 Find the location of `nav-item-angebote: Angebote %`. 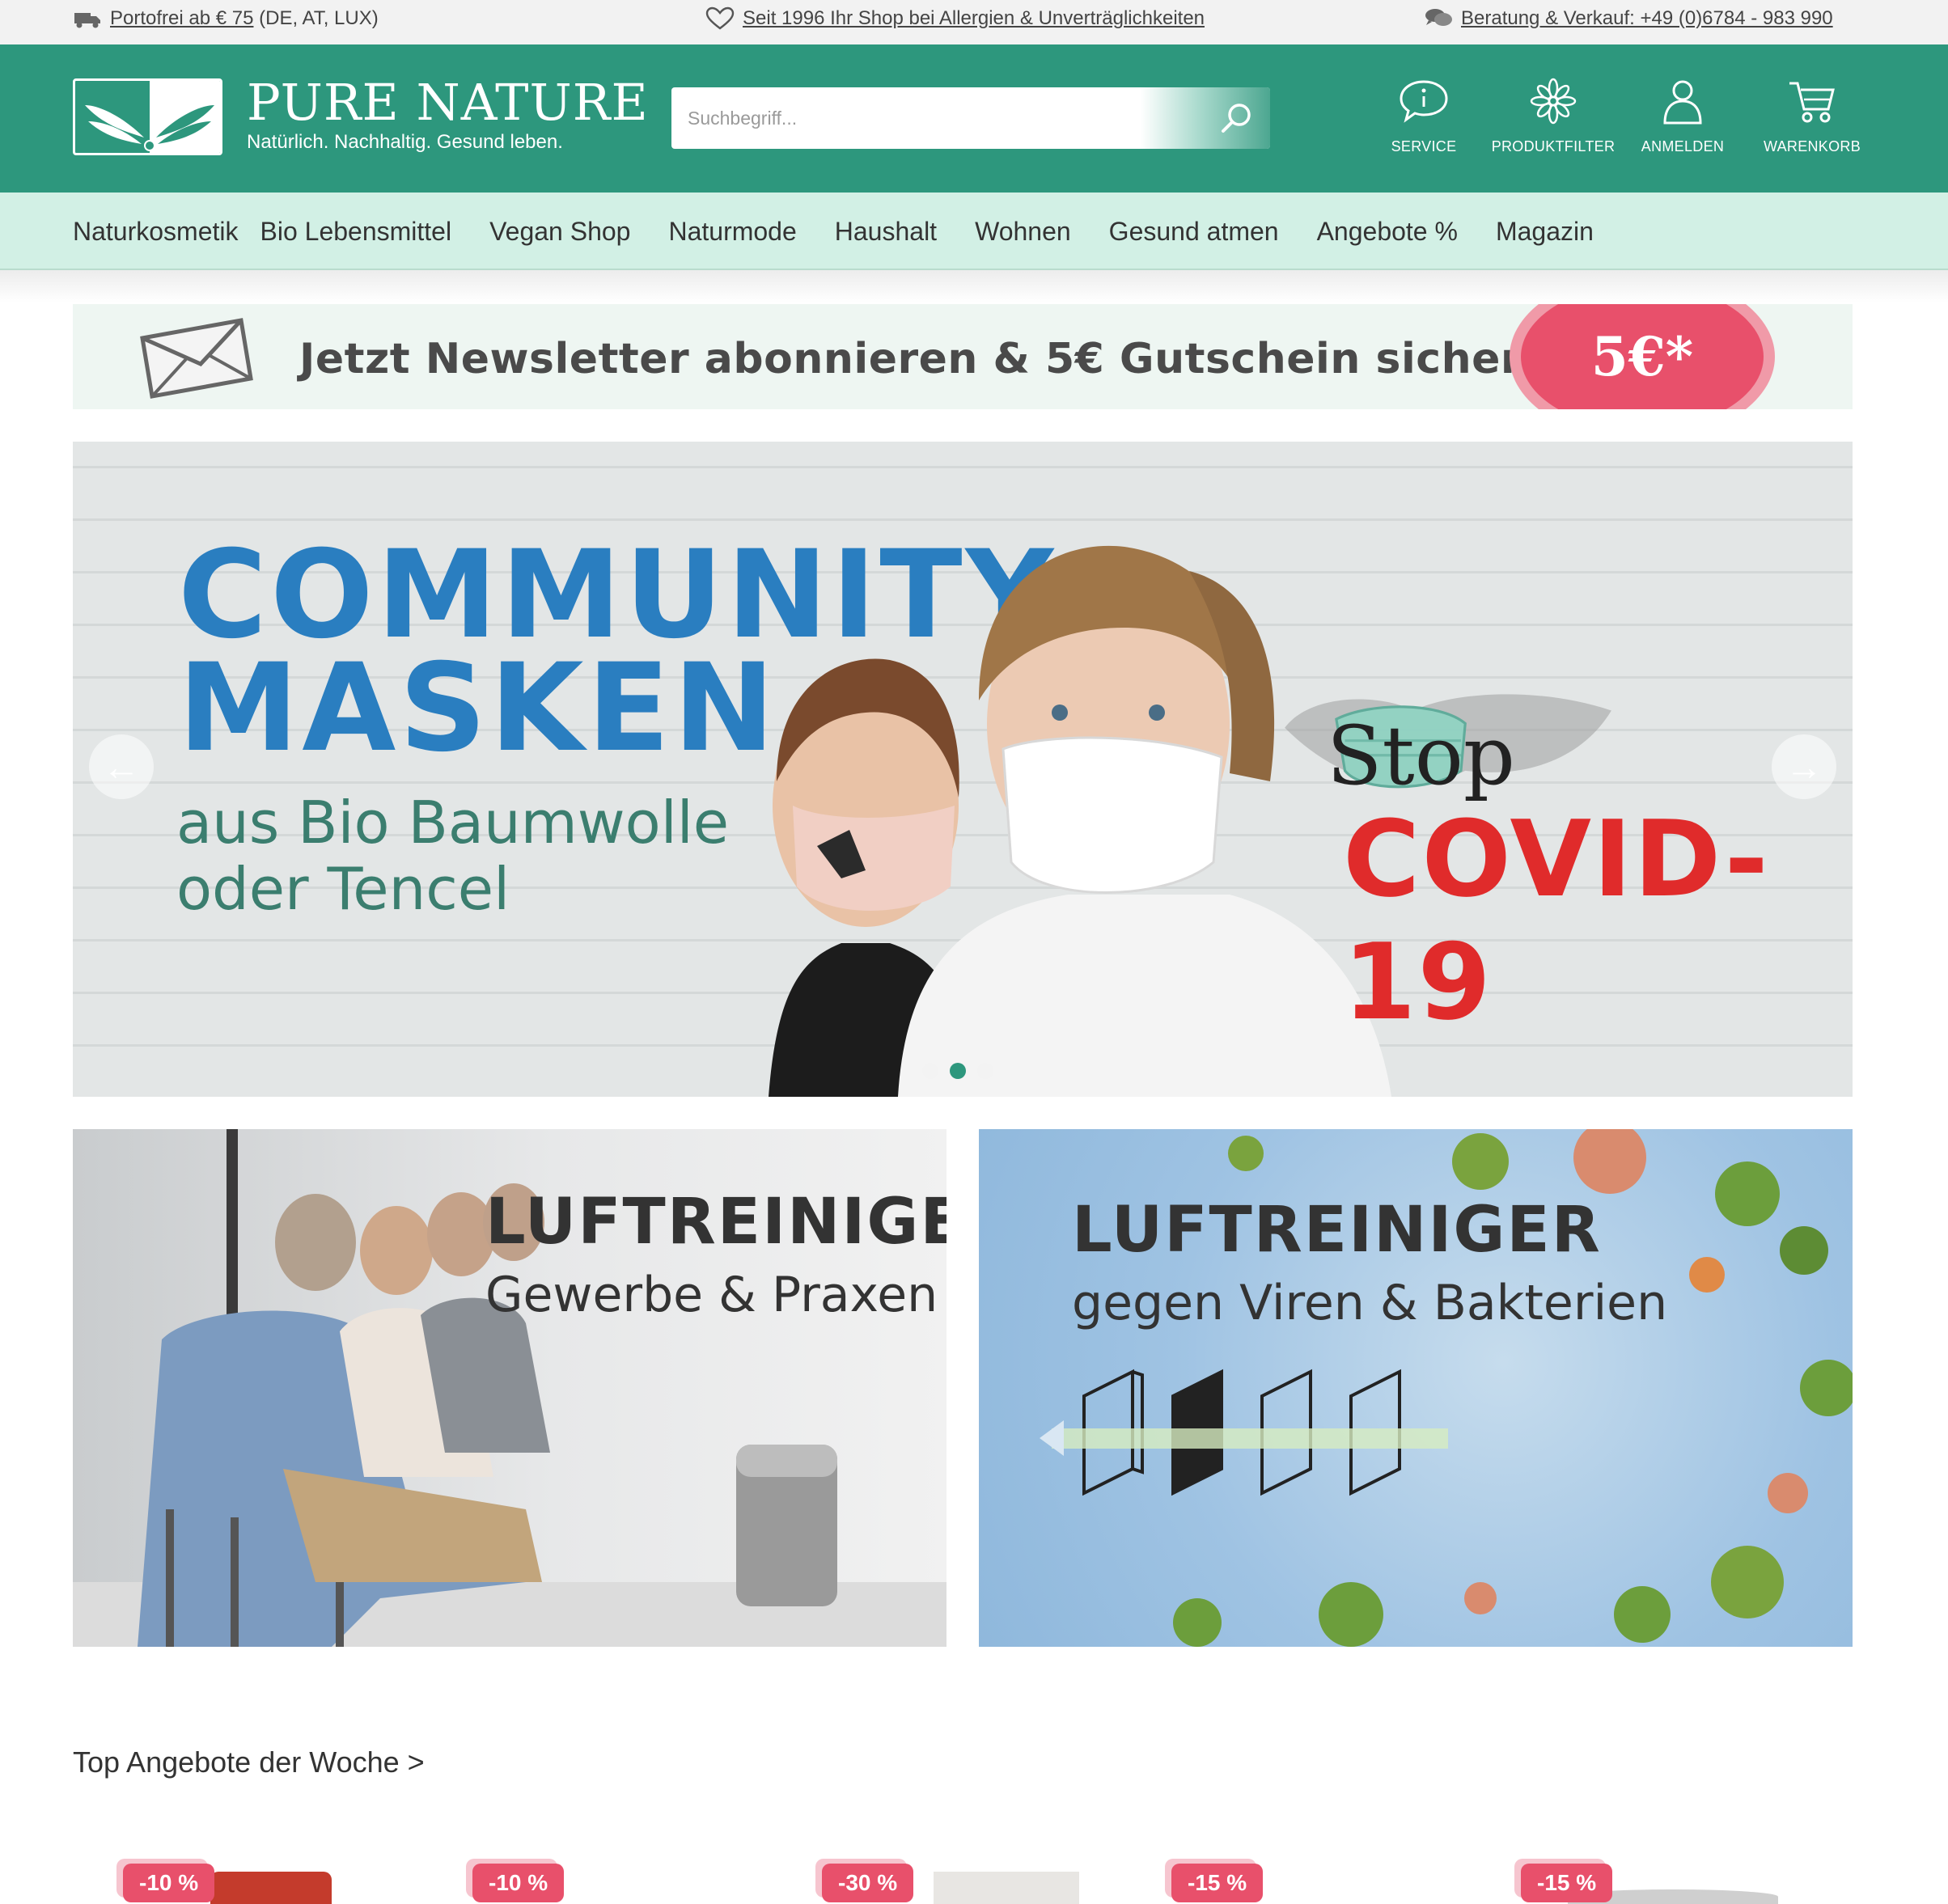

nav-item-angebote: Angebote % is located at coordinates (1387, 232).